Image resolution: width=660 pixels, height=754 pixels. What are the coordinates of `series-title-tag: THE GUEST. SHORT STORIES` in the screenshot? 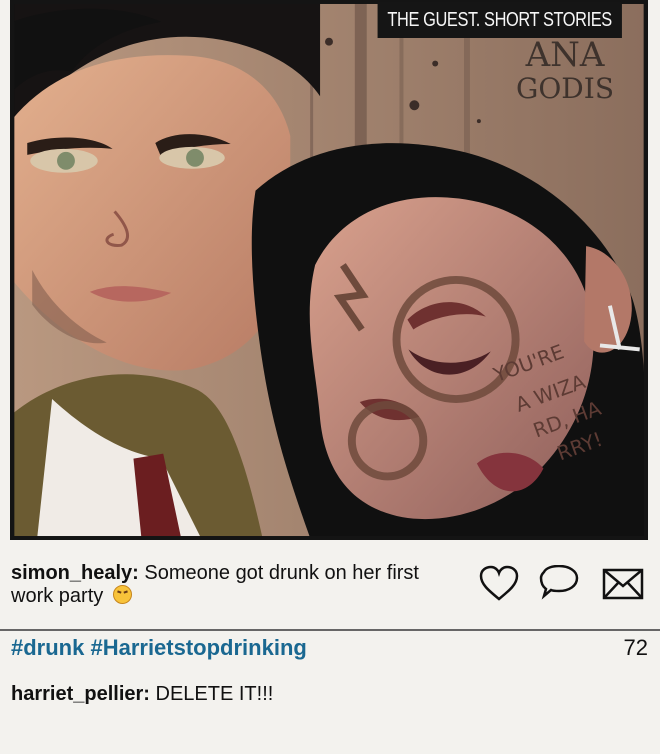 It's located at (499, 20).